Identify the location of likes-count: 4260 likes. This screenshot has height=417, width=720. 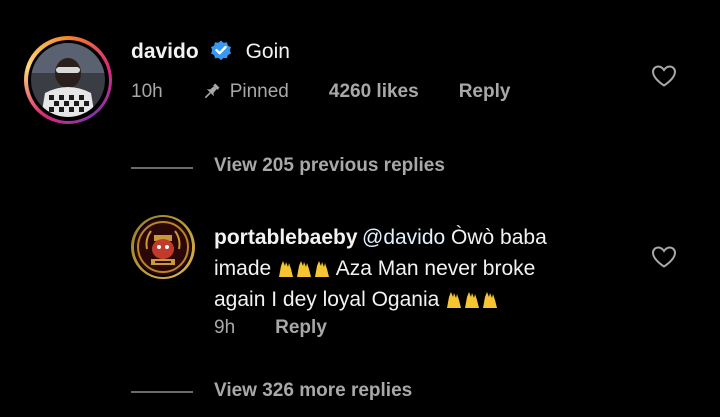
(374, 92).